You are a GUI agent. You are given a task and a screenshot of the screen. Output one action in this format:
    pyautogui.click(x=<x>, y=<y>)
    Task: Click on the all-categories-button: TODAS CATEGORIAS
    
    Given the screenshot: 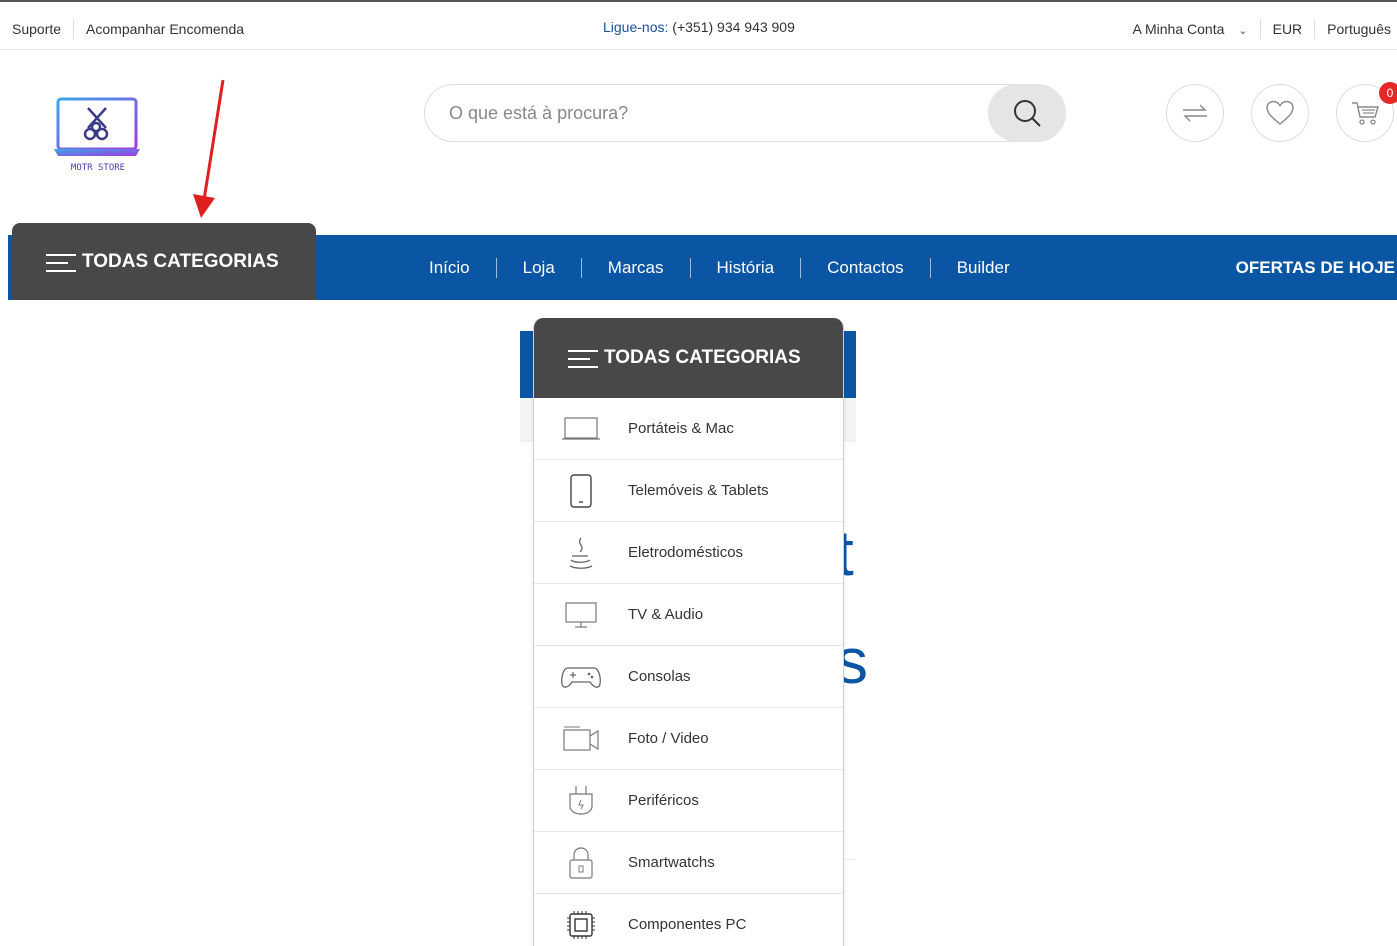 What is the action you would take?
    pyautogui.click(x=164, y=261)
    